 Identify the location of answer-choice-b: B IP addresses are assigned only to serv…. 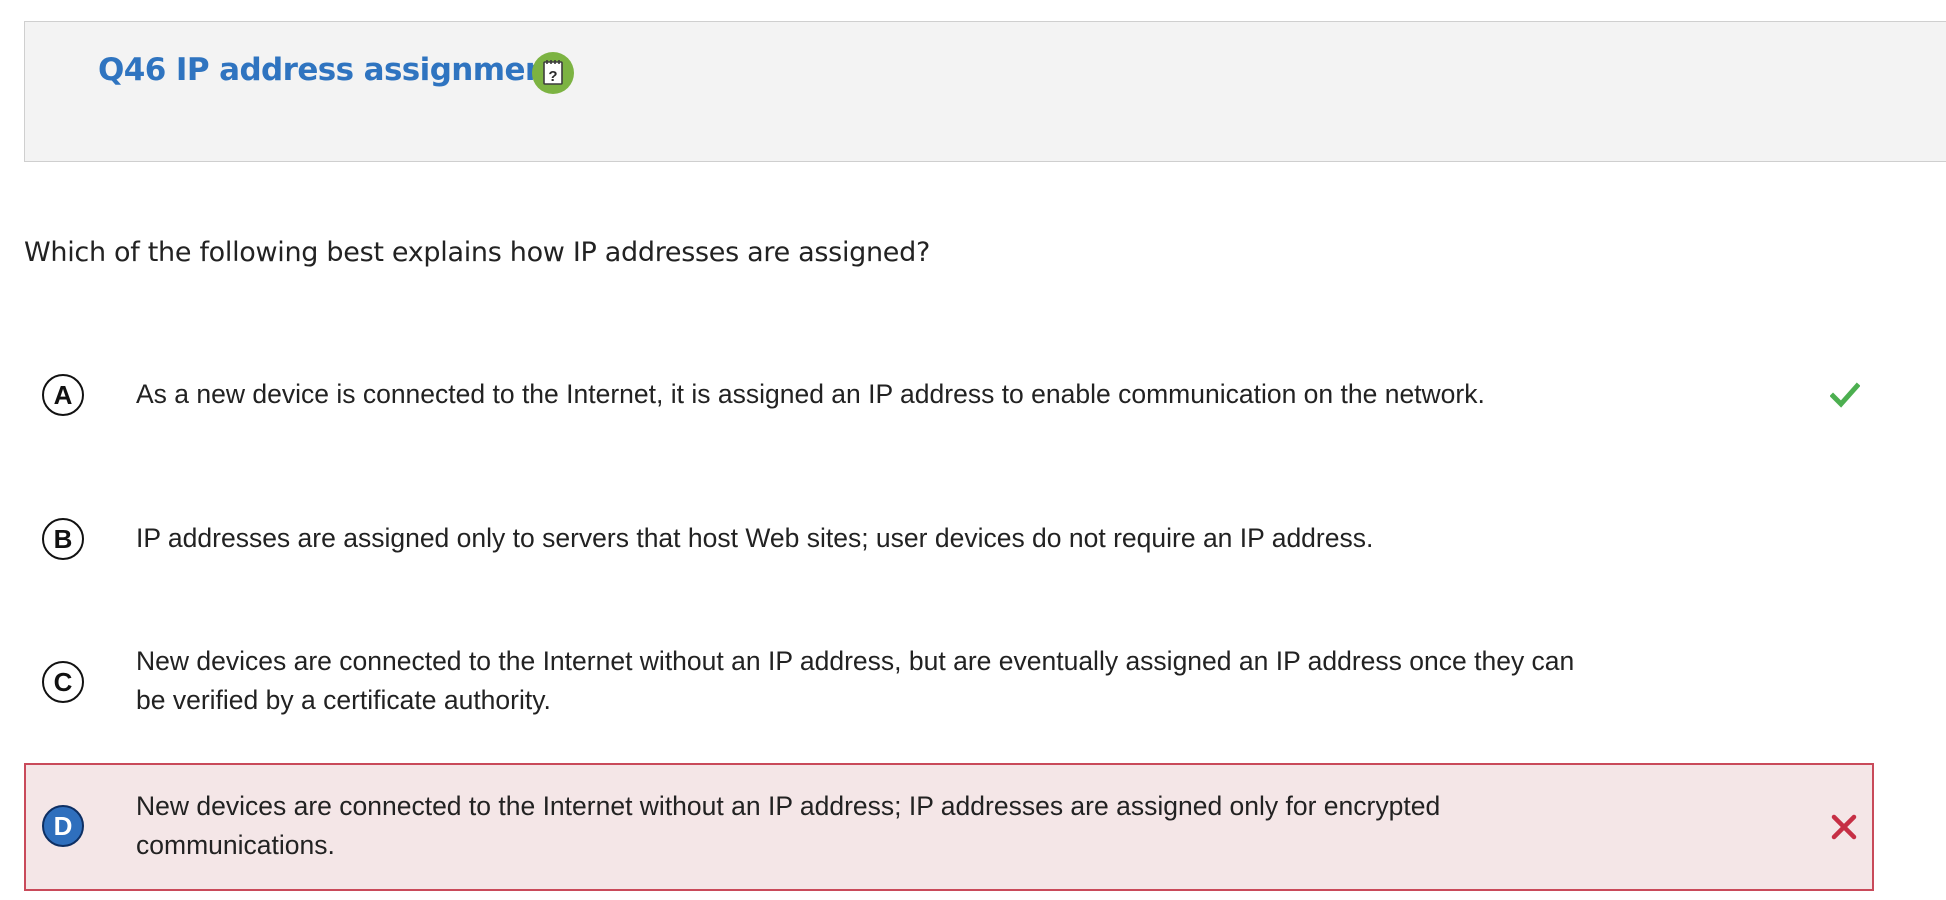
(949, 540).